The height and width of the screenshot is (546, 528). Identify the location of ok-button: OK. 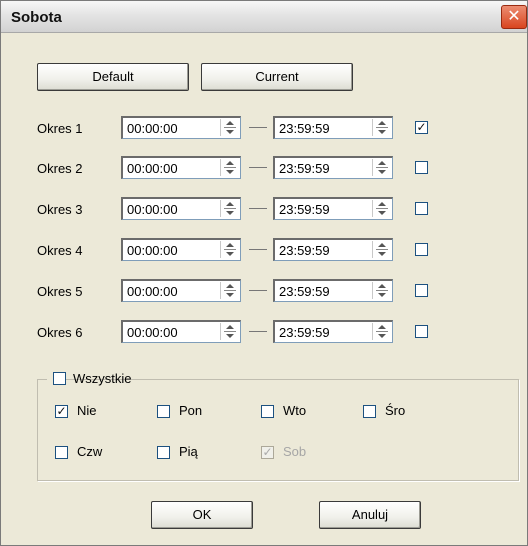
(202, 515).